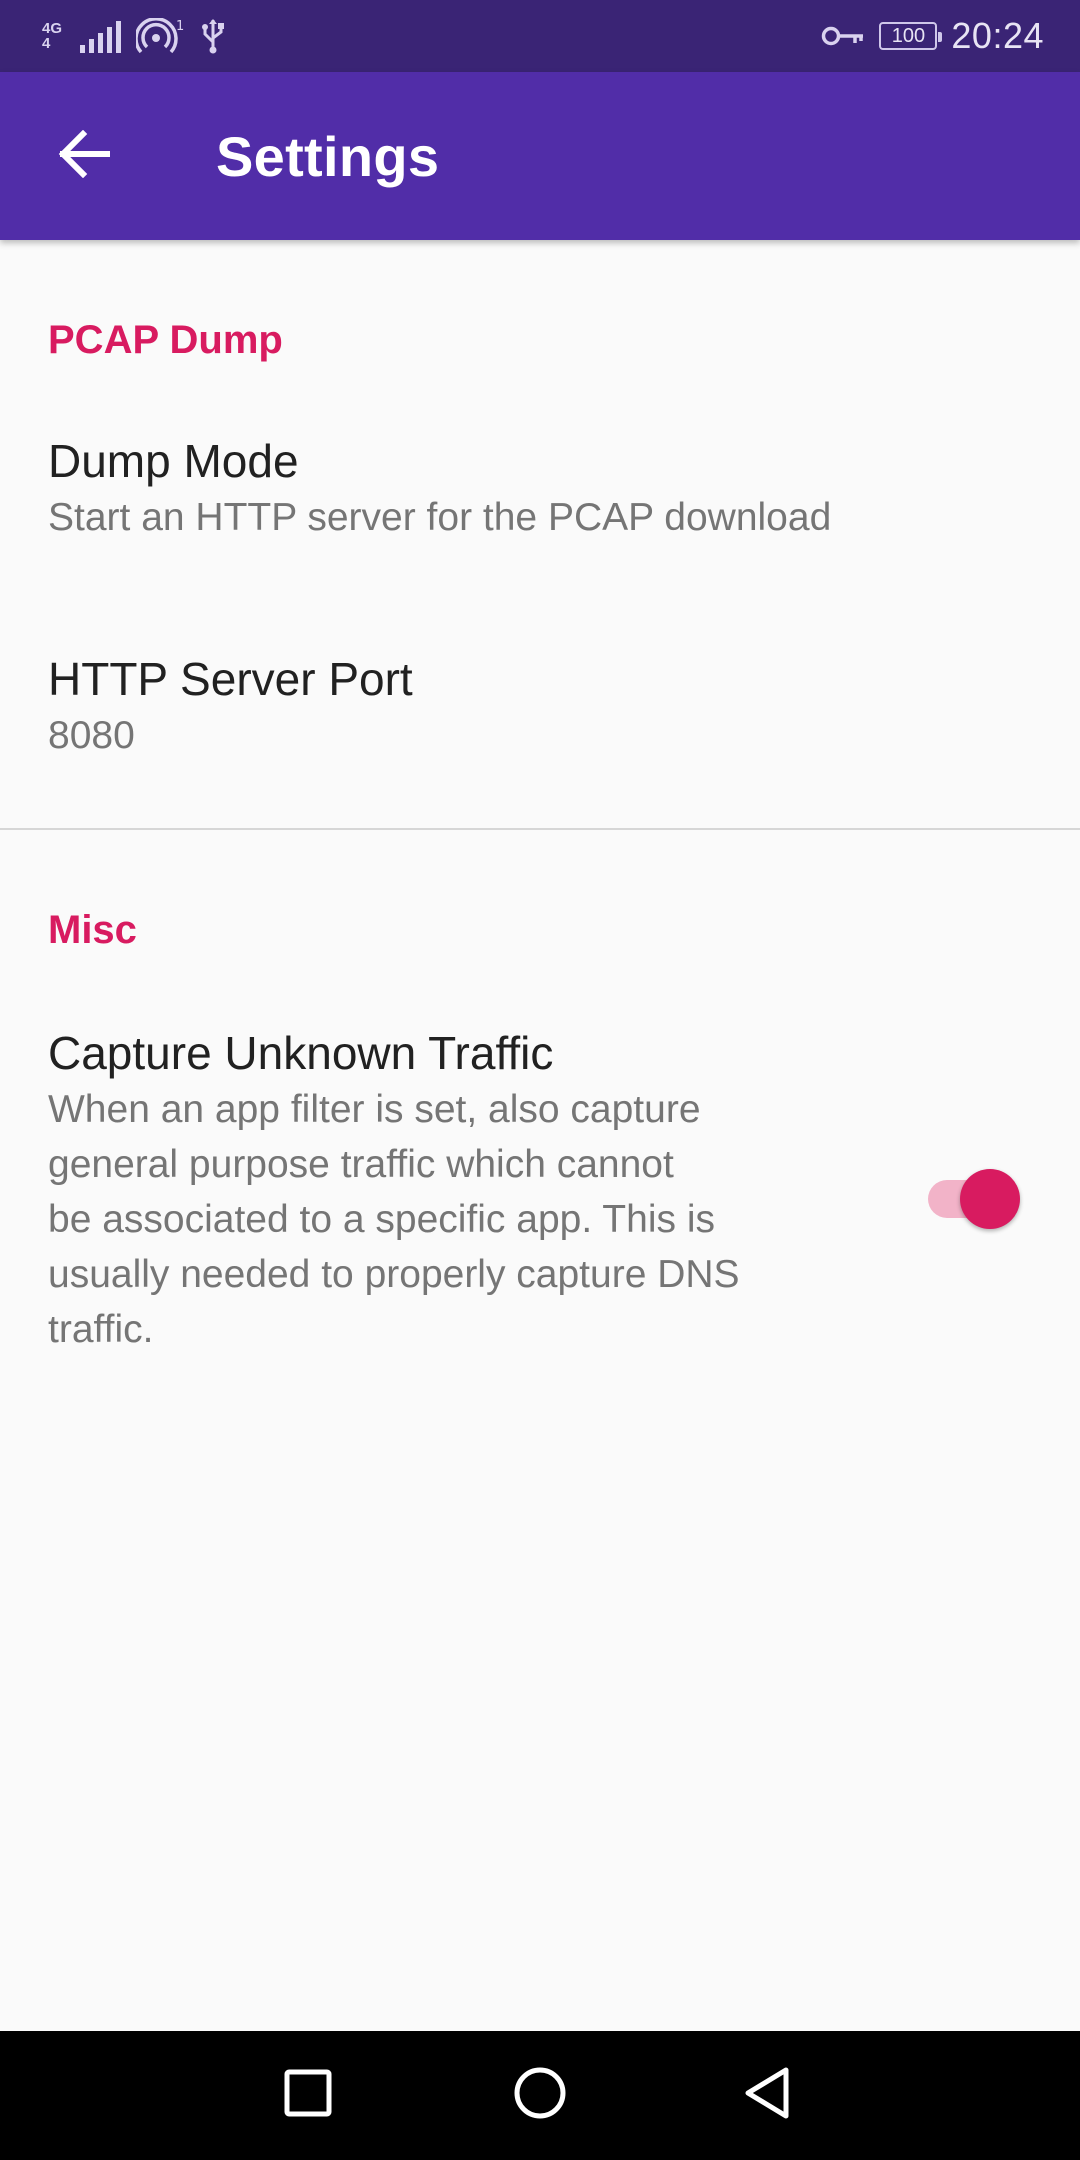 This screenshot has width=1080, height=2160. What do you see at coordinates (301, 1053) in the screenshot?
I see `pref-capture-unknown-title: Capture Unknown Traffic` at bounding box center [301, 1053].